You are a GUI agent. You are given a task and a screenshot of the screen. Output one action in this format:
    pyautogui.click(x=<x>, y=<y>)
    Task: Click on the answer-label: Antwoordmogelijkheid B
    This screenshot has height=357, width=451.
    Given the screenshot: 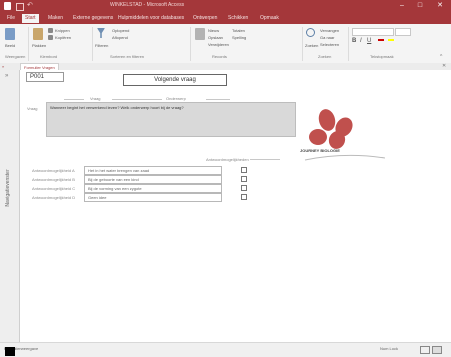 What is the action you would take?
    pyautogui.click(x=53, y=179)
    